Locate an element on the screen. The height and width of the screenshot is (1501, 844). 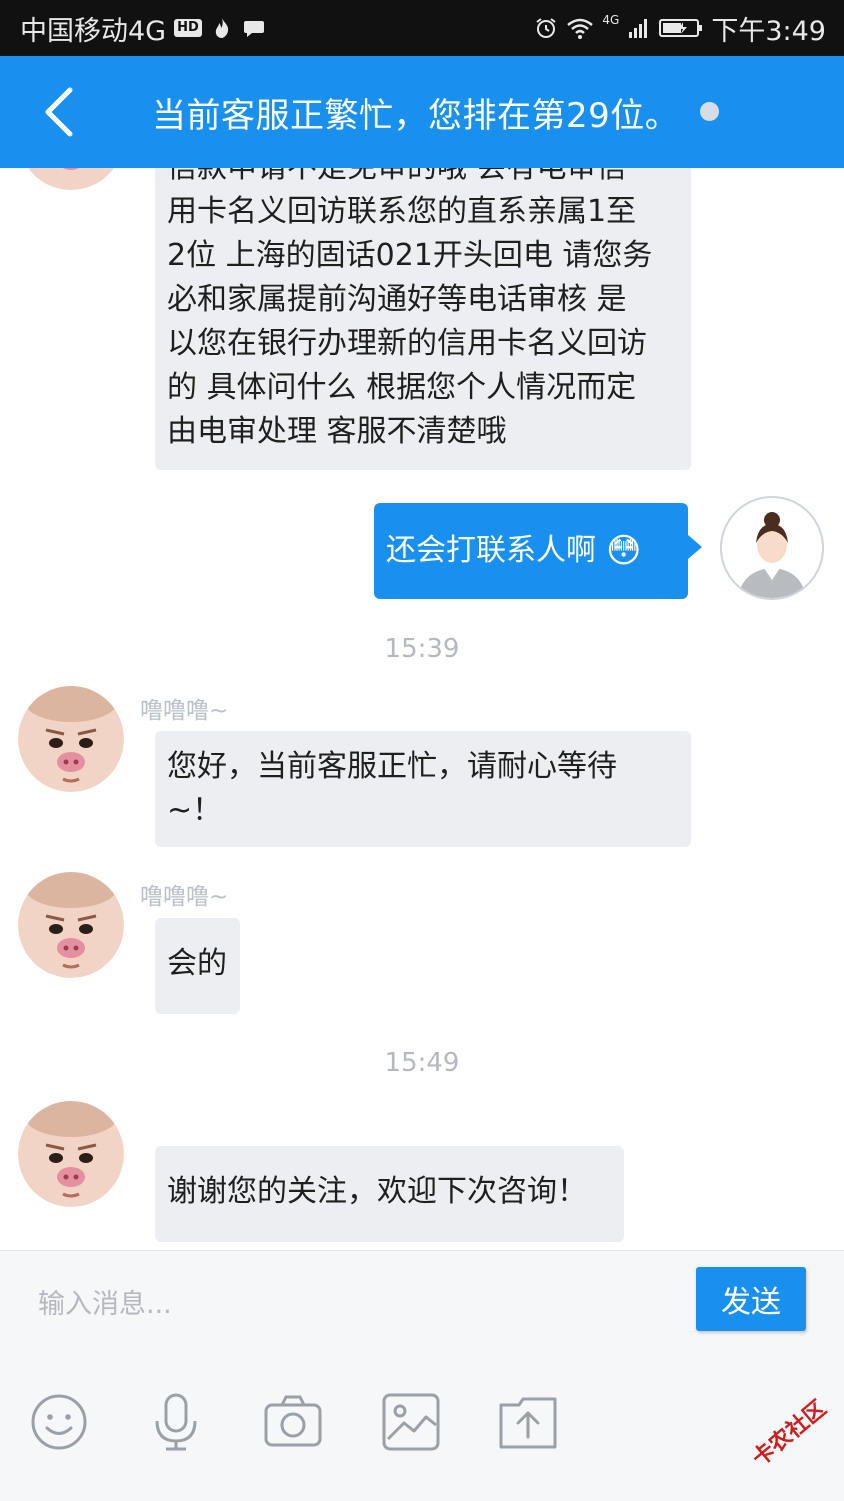
message-bubble-agent: 您好，当前客服正忙，请耐心等待 ~！ is located at coordinates (423, 789).